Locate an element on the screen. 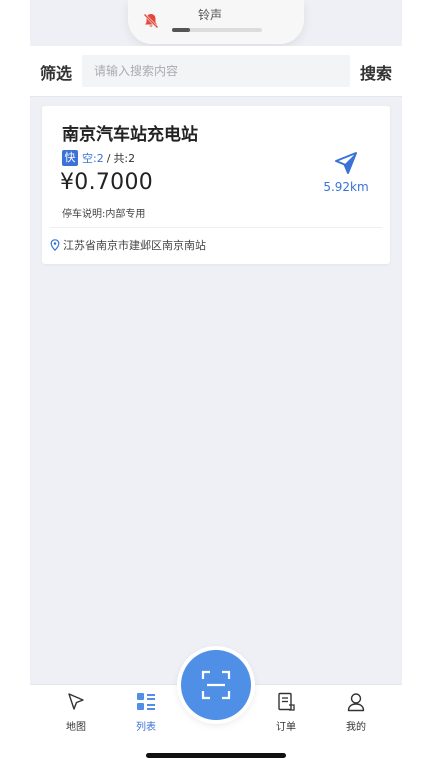  search-input is located at coordinates (216, 71).